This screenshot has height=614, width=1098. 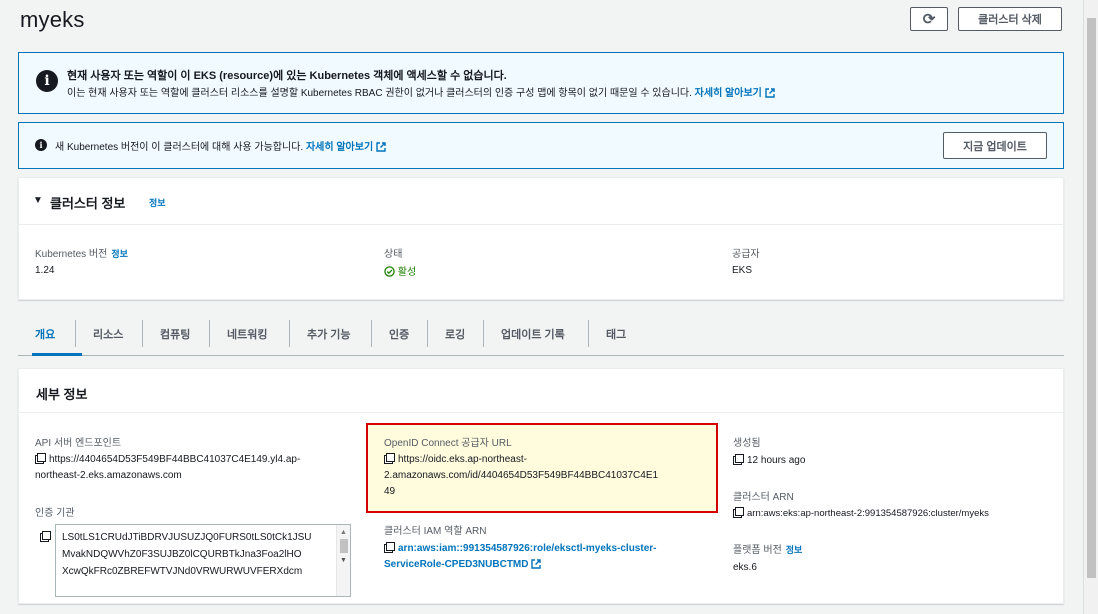 What do you see at coordinates (533, 334) in the screenshot?
I see `tab-update-history: 업데이트 기록` at bounding box center [533, 334].